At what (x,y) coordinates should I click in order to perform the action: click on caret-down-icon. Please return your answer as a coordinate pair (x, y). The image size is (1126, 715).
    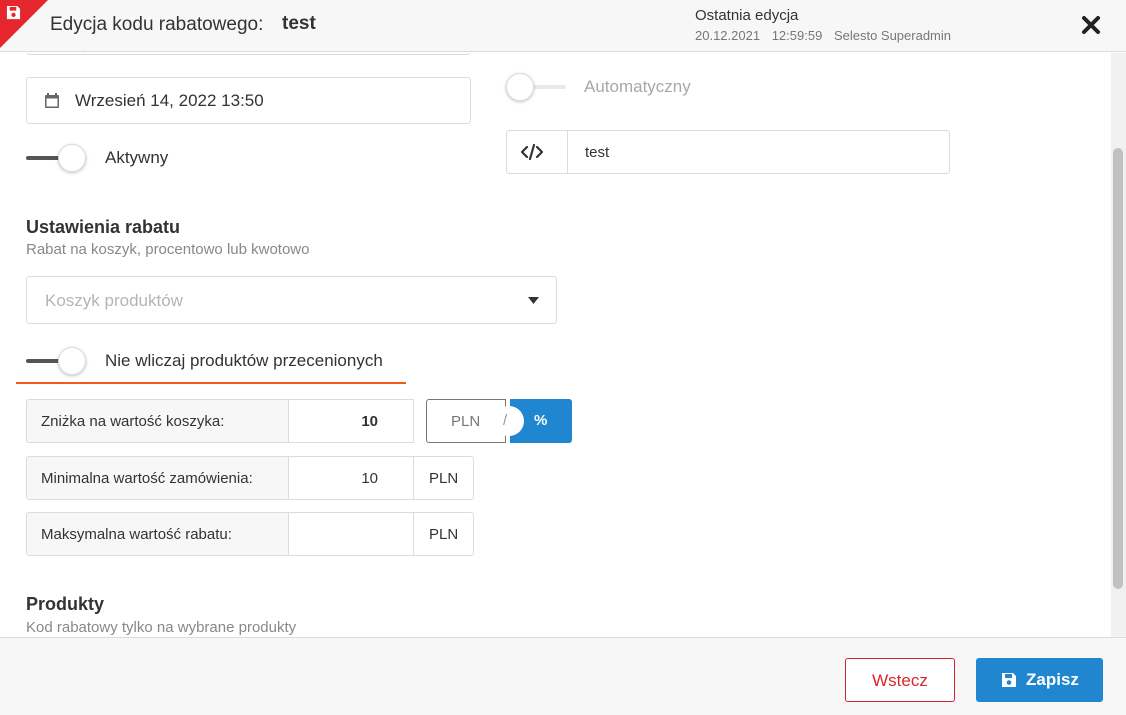
    Looking at the image, I should click on (533, 300).